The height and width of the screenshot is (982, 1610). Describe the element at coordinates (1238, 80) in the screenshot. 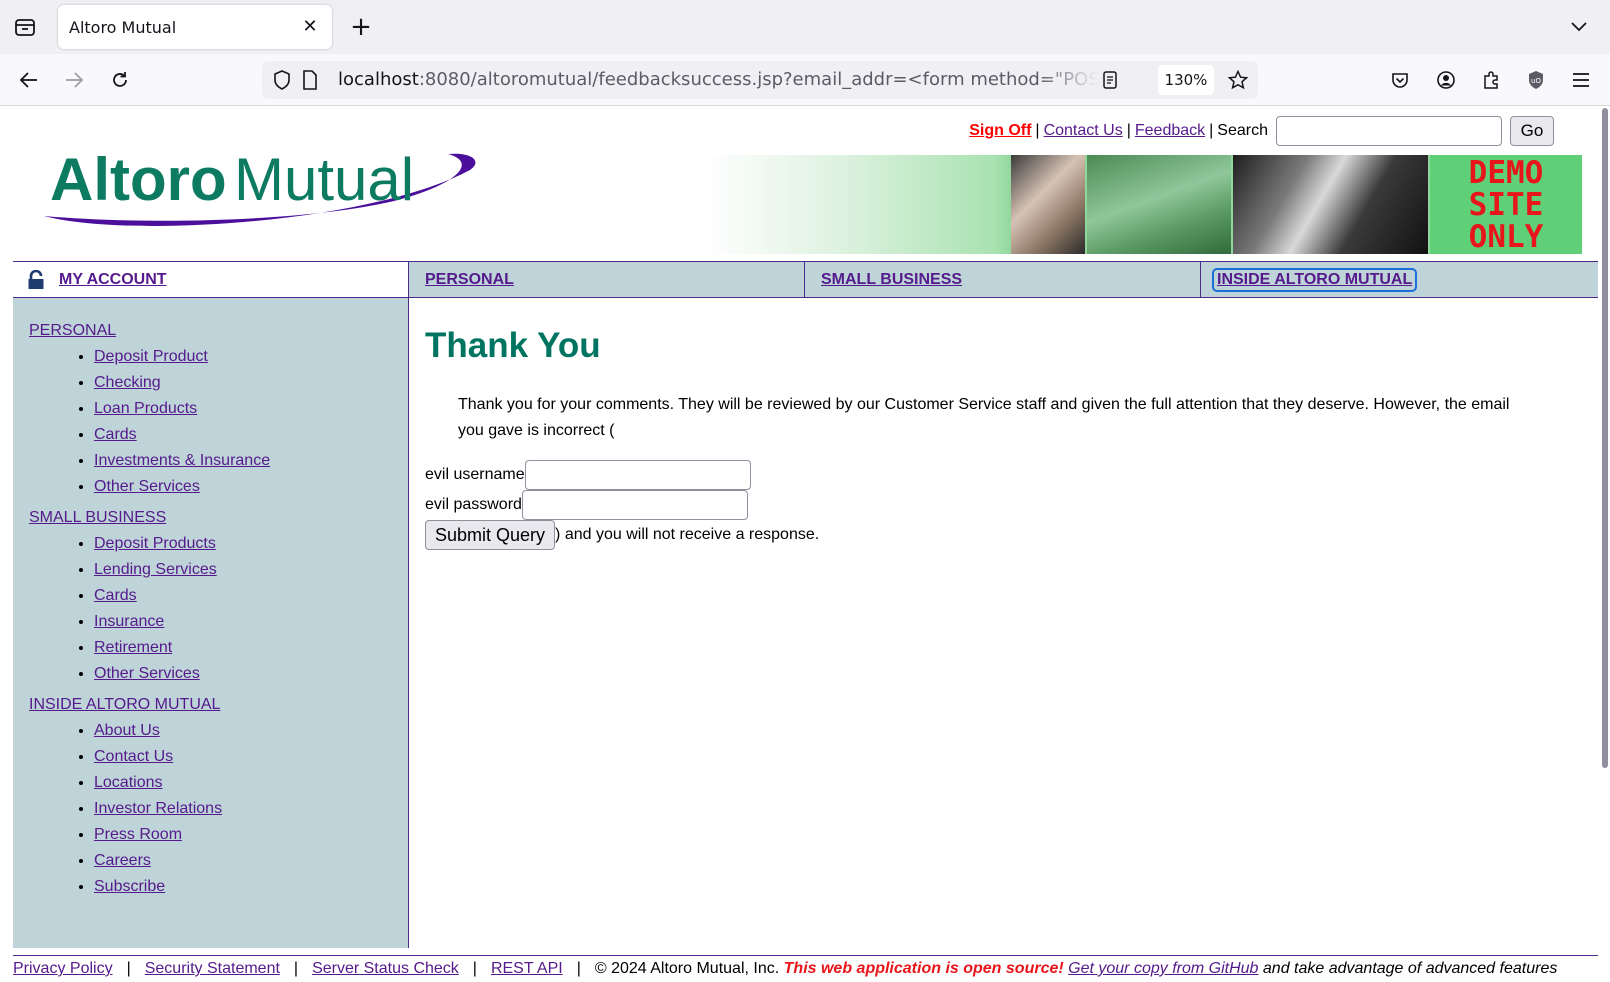

I see `bookmark-star-icon` at that location.